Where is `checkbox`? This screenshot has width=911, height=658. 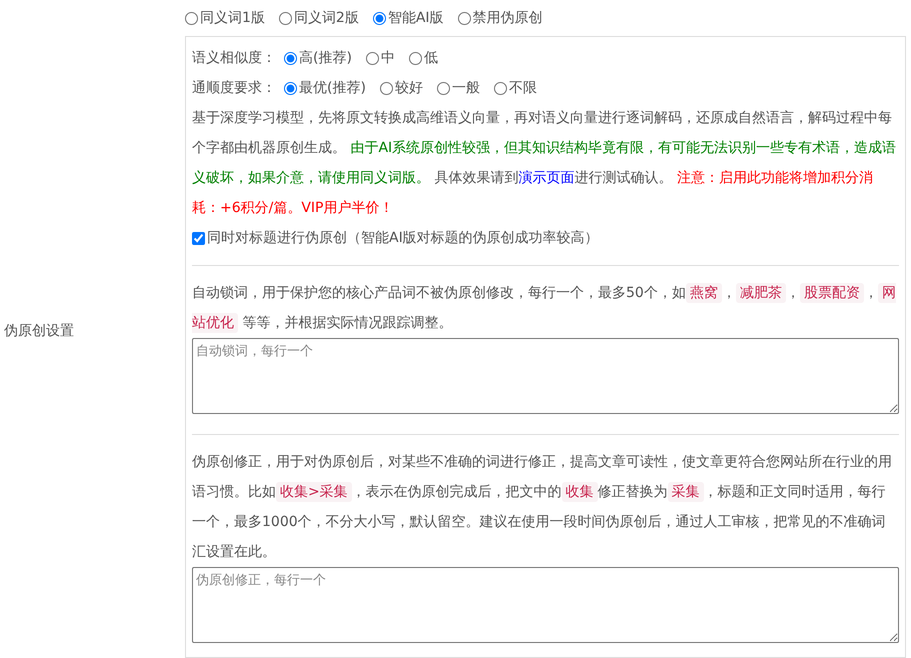 checkbox is located at coordinates (198, 238).